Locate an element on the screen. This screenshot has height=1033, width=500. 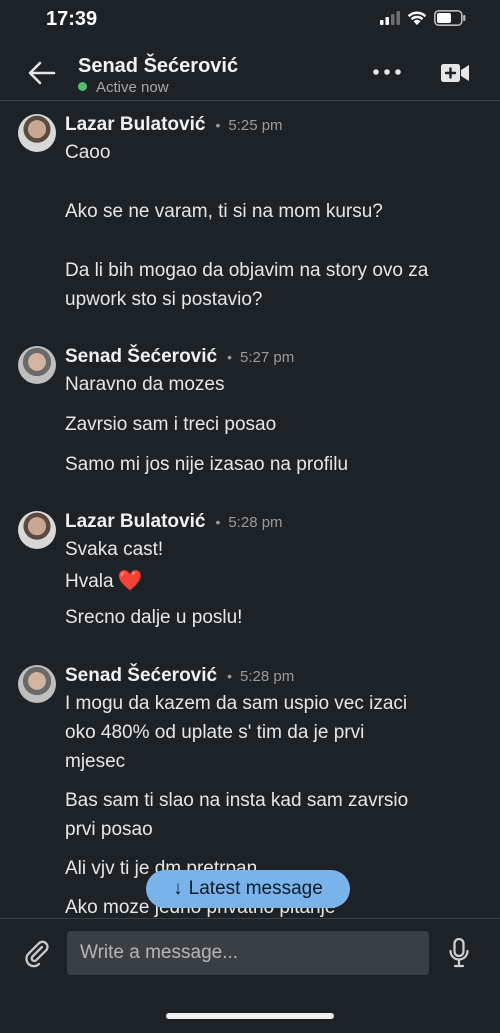
message-text: Samo mi jos nije izasao na profilu is located at coordinates (207, 464).